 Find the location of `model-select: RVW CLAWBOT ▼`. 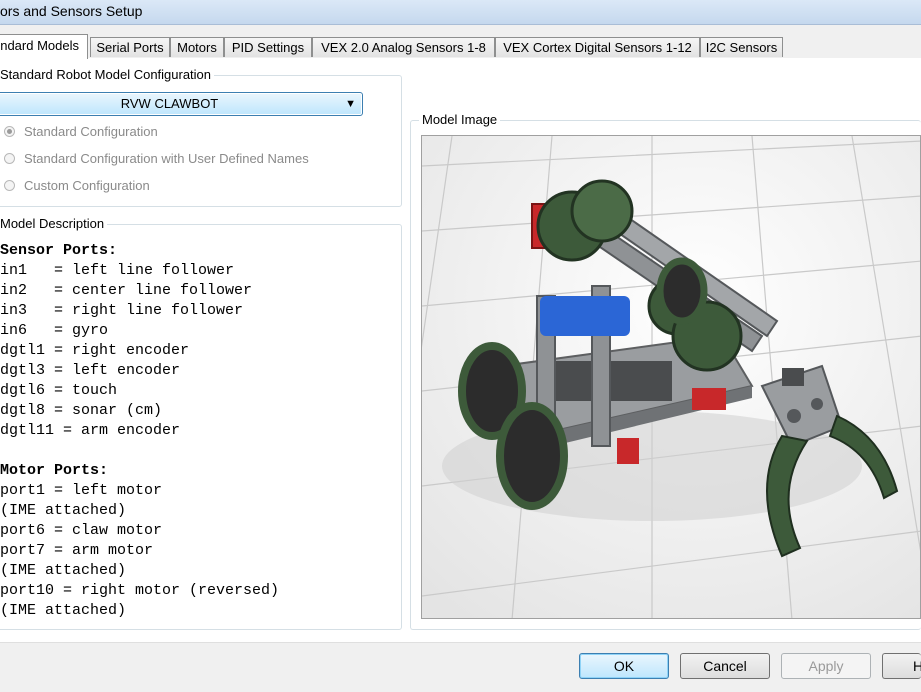

model-select: RVW CLAWBOT ▼ is located at coordinates (181, 104).